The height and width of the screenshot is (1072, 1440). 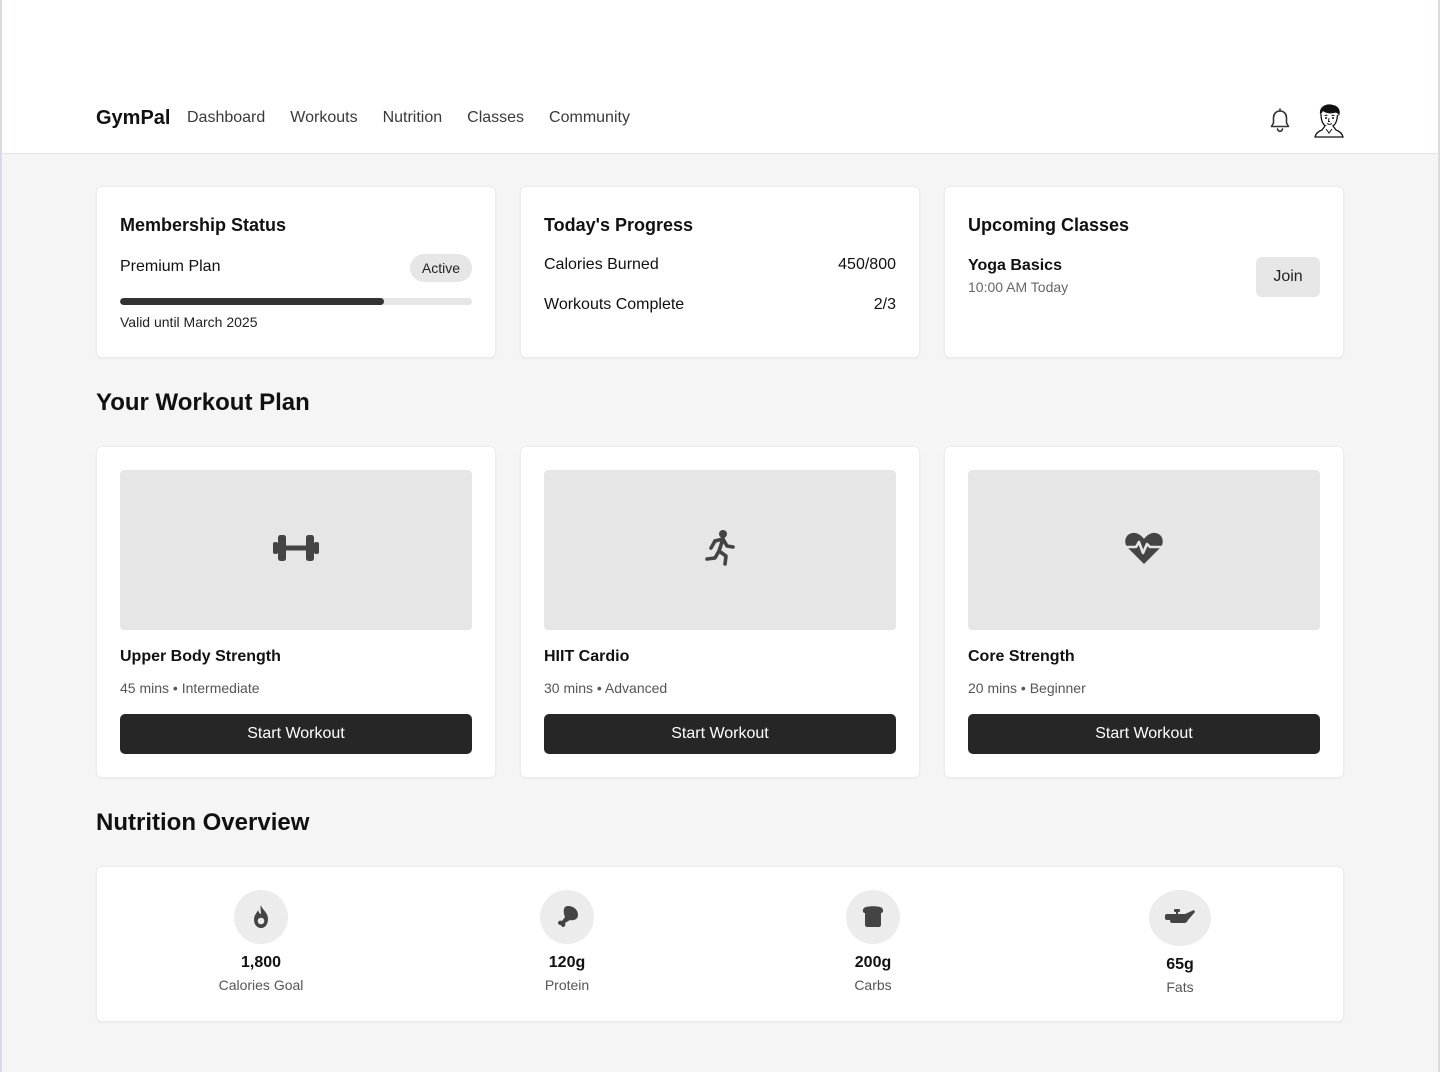 What do you see at coordinates (261, 985) in the screenshot?
I see `nutrition-label: Calories Goal` at bounding box center [261, 985].